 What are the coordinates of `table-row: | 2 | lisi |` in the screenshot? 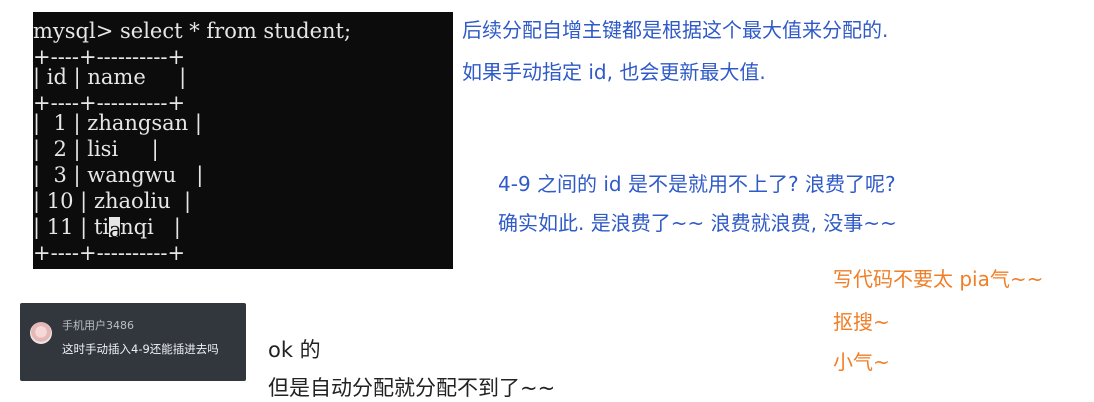 It's located at (96, 149).